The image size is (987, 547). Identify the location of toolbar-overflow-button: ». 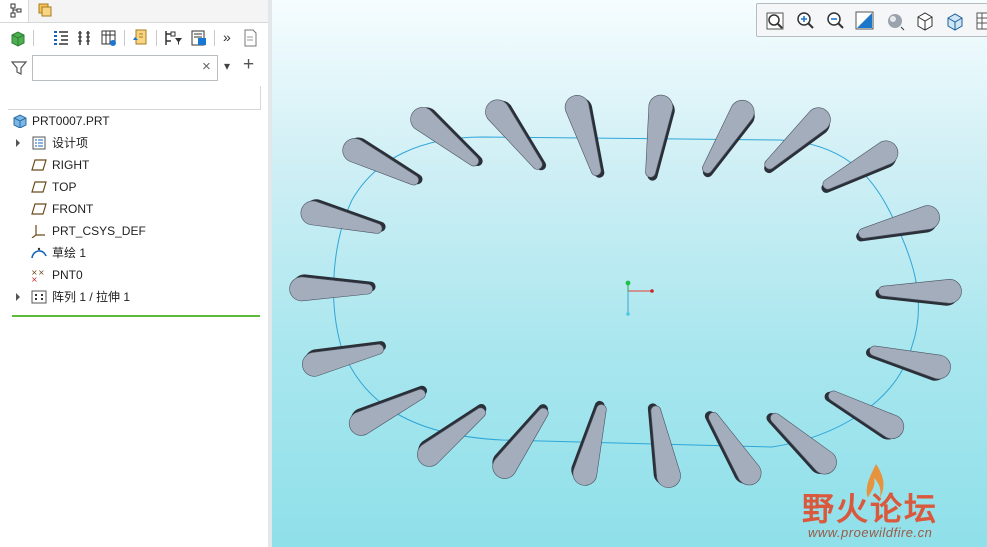
(229, 38).